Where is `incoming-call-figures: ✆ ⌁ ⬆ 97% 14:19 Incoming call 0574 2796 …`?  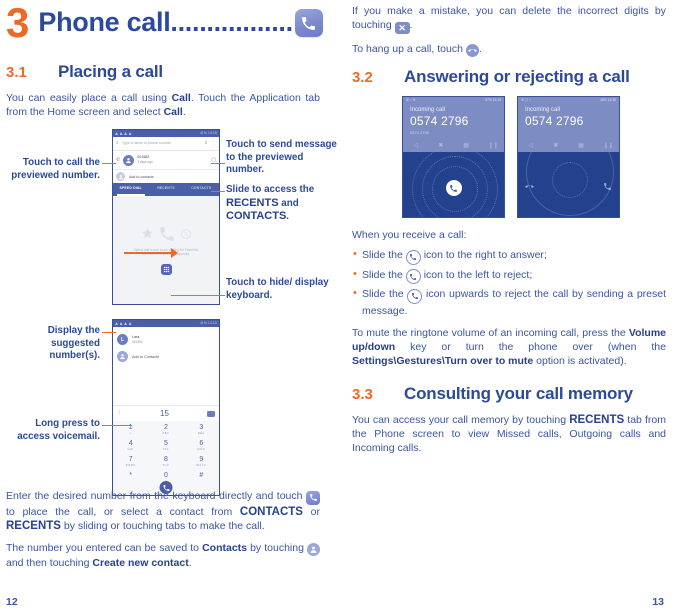
incoming-call-figures: ✆ ⌁ ⬆ 97% 14:19 Incoming call 0574 2796 … is located at coordinates (534, 157).